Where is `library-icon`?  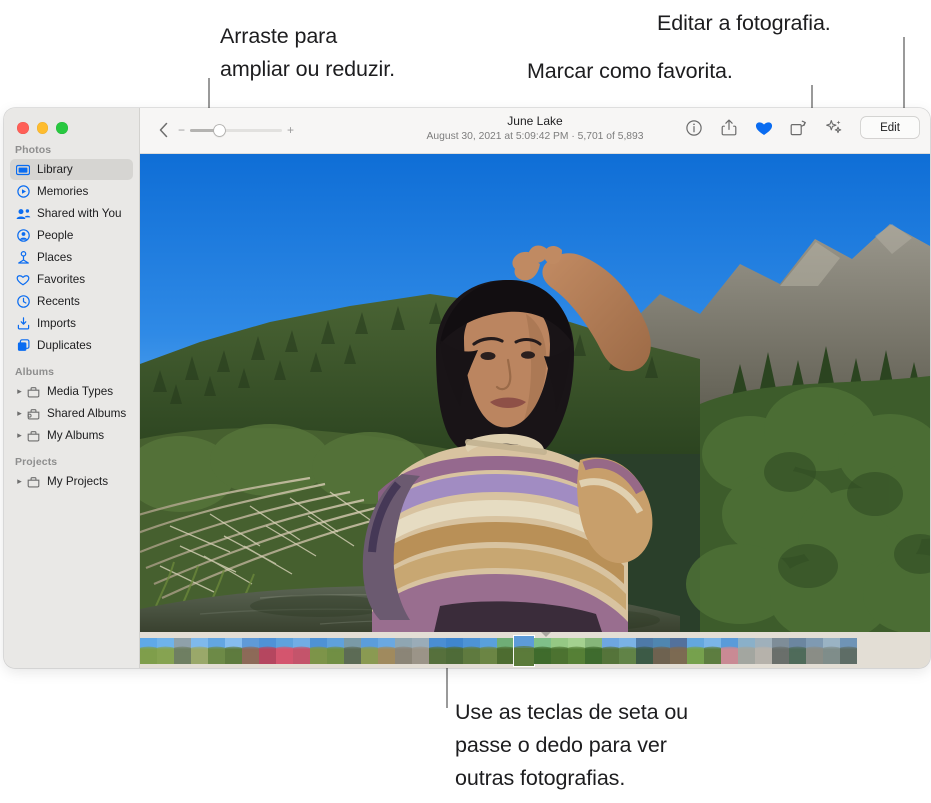 library-icon is located at coordinates (23, 170).